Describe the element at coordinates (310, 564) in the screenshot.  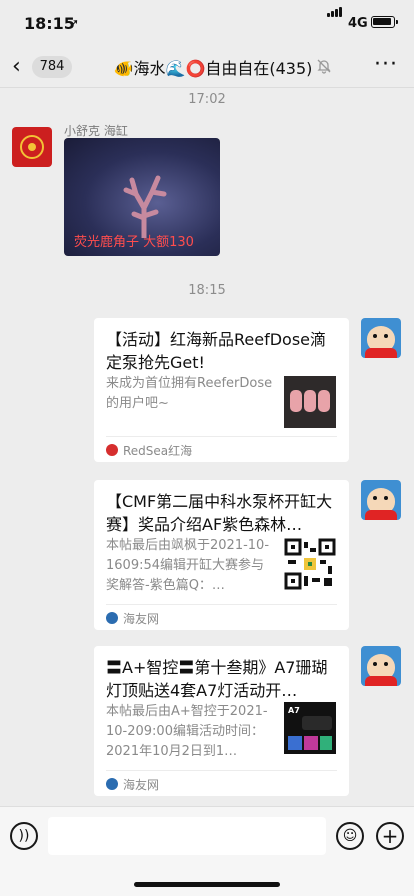
I see `qr-code-thumbnail` at that location.